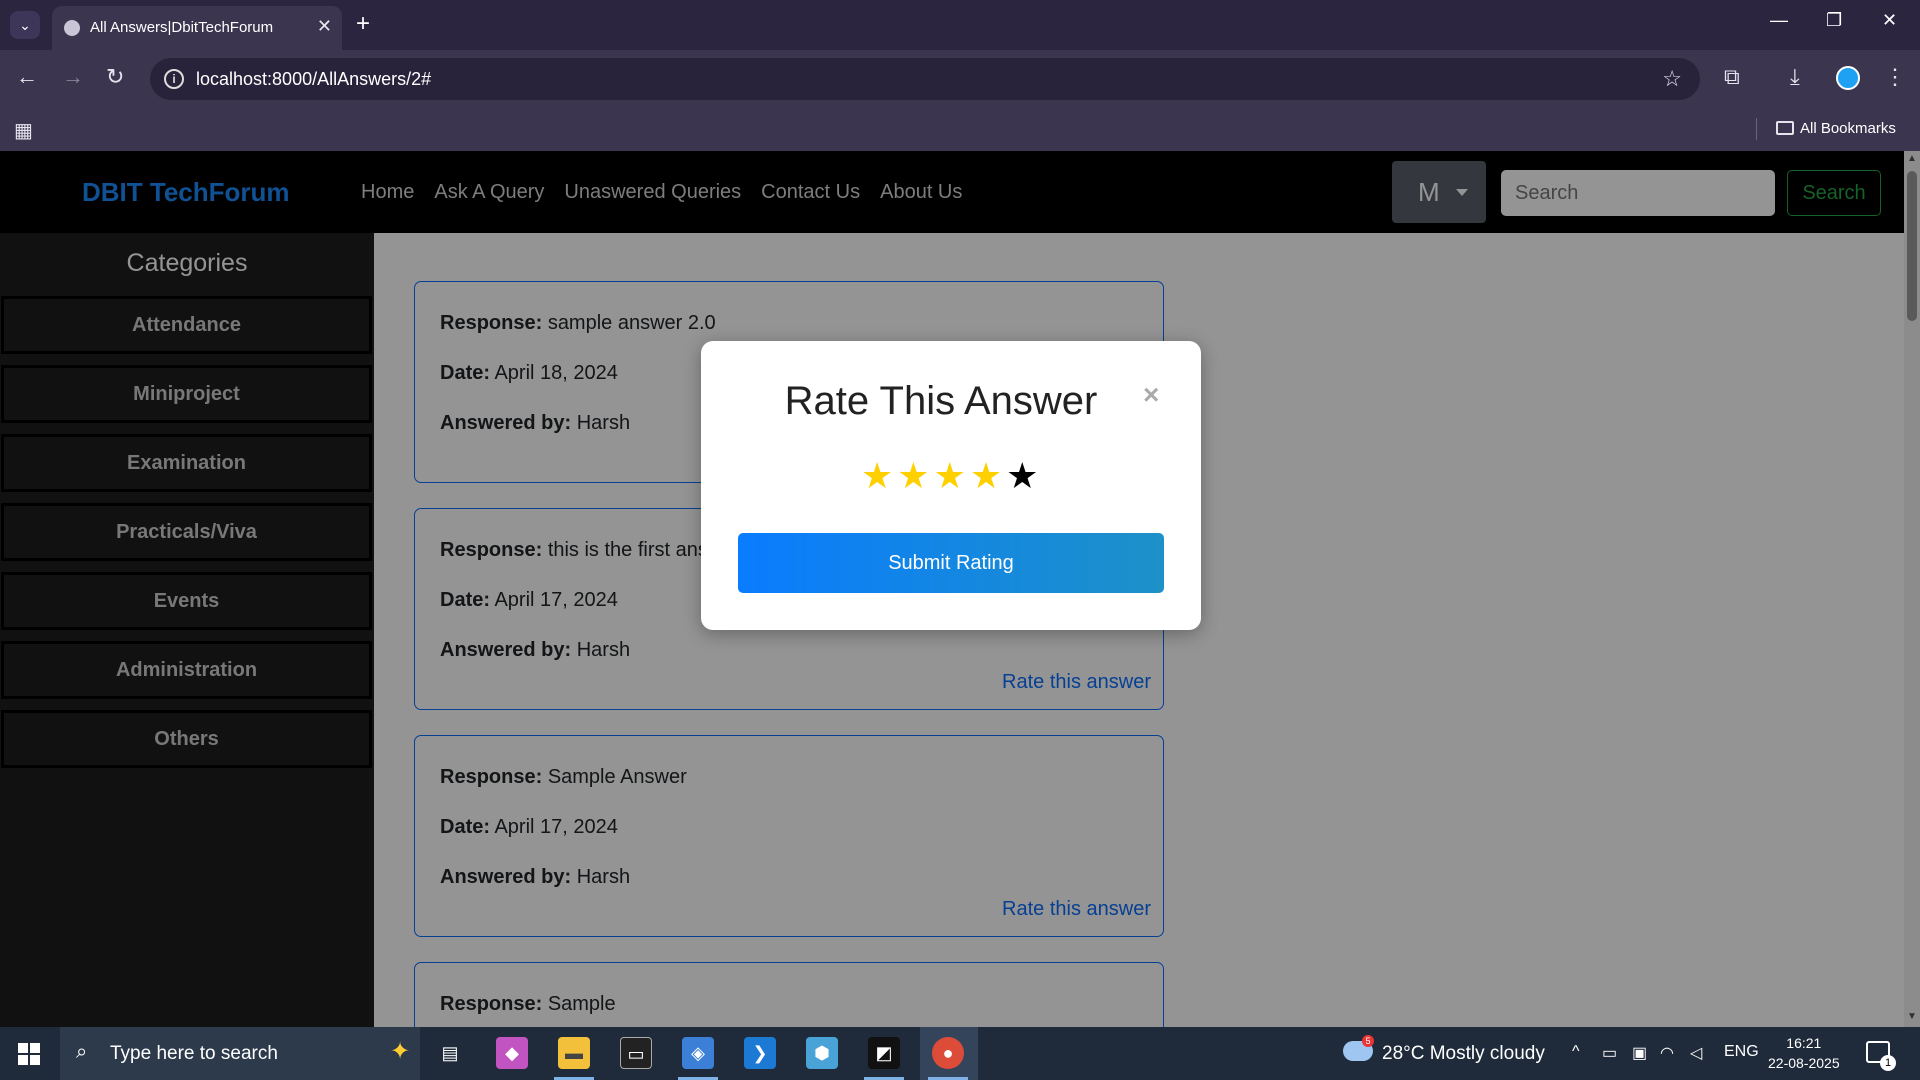  Describe the element at coordinates (182, 27) in the screenshot. I see `tab-title: All Answers|DbitTechForum` at that location.